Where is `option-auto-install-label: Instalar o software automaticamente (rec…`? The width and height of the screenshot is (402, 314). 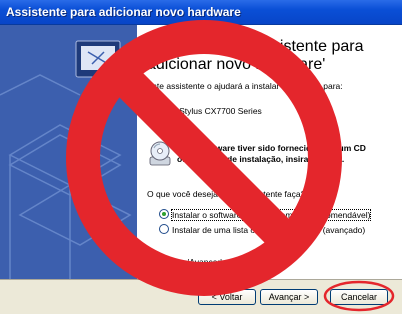
option-auto-install-label: Instalar o software automaticamente (rec… is located at coordinates (271, 215).